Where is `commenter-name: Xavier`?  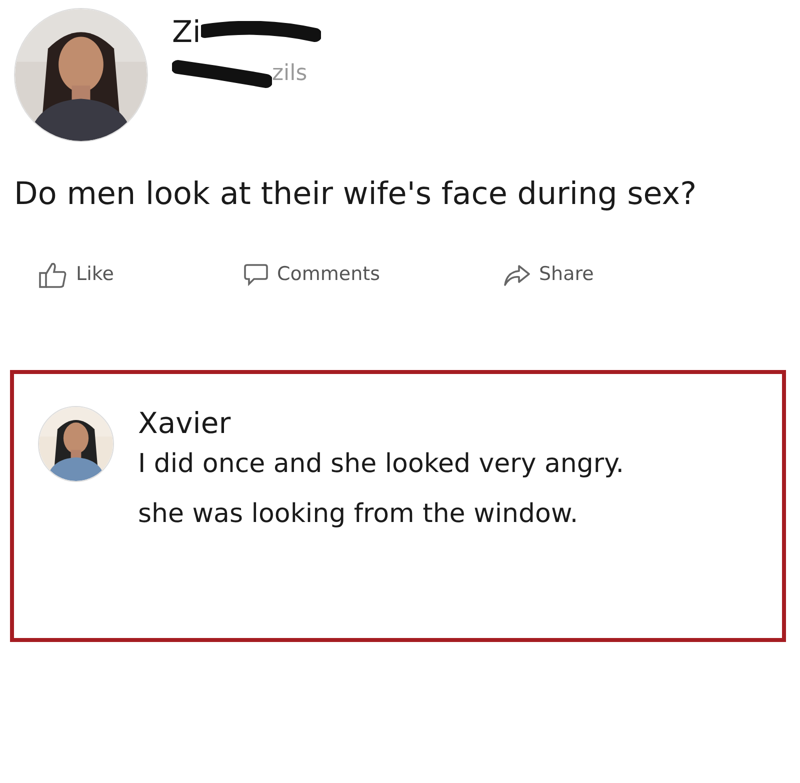 commenter-name: Xavier is located at coordinates (381, 423).